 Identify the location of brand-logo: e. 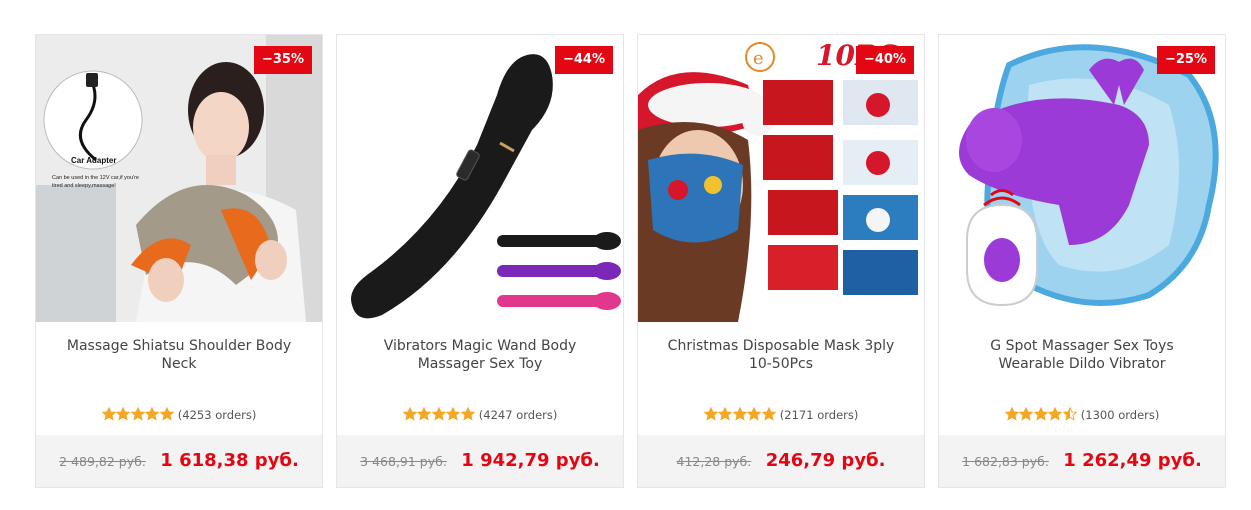
(758, 58).